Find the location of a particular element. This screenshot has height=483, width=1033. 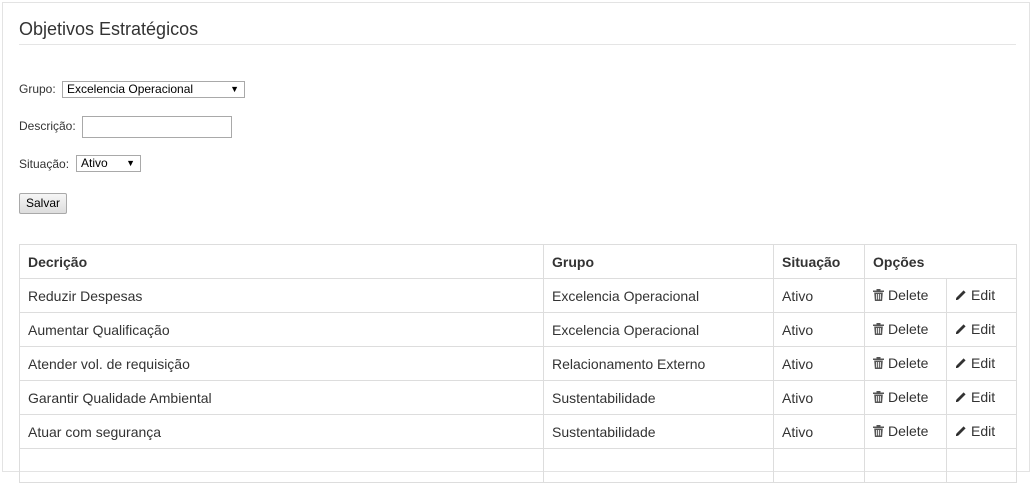

descricao-input is located at coordinates (157, 127).